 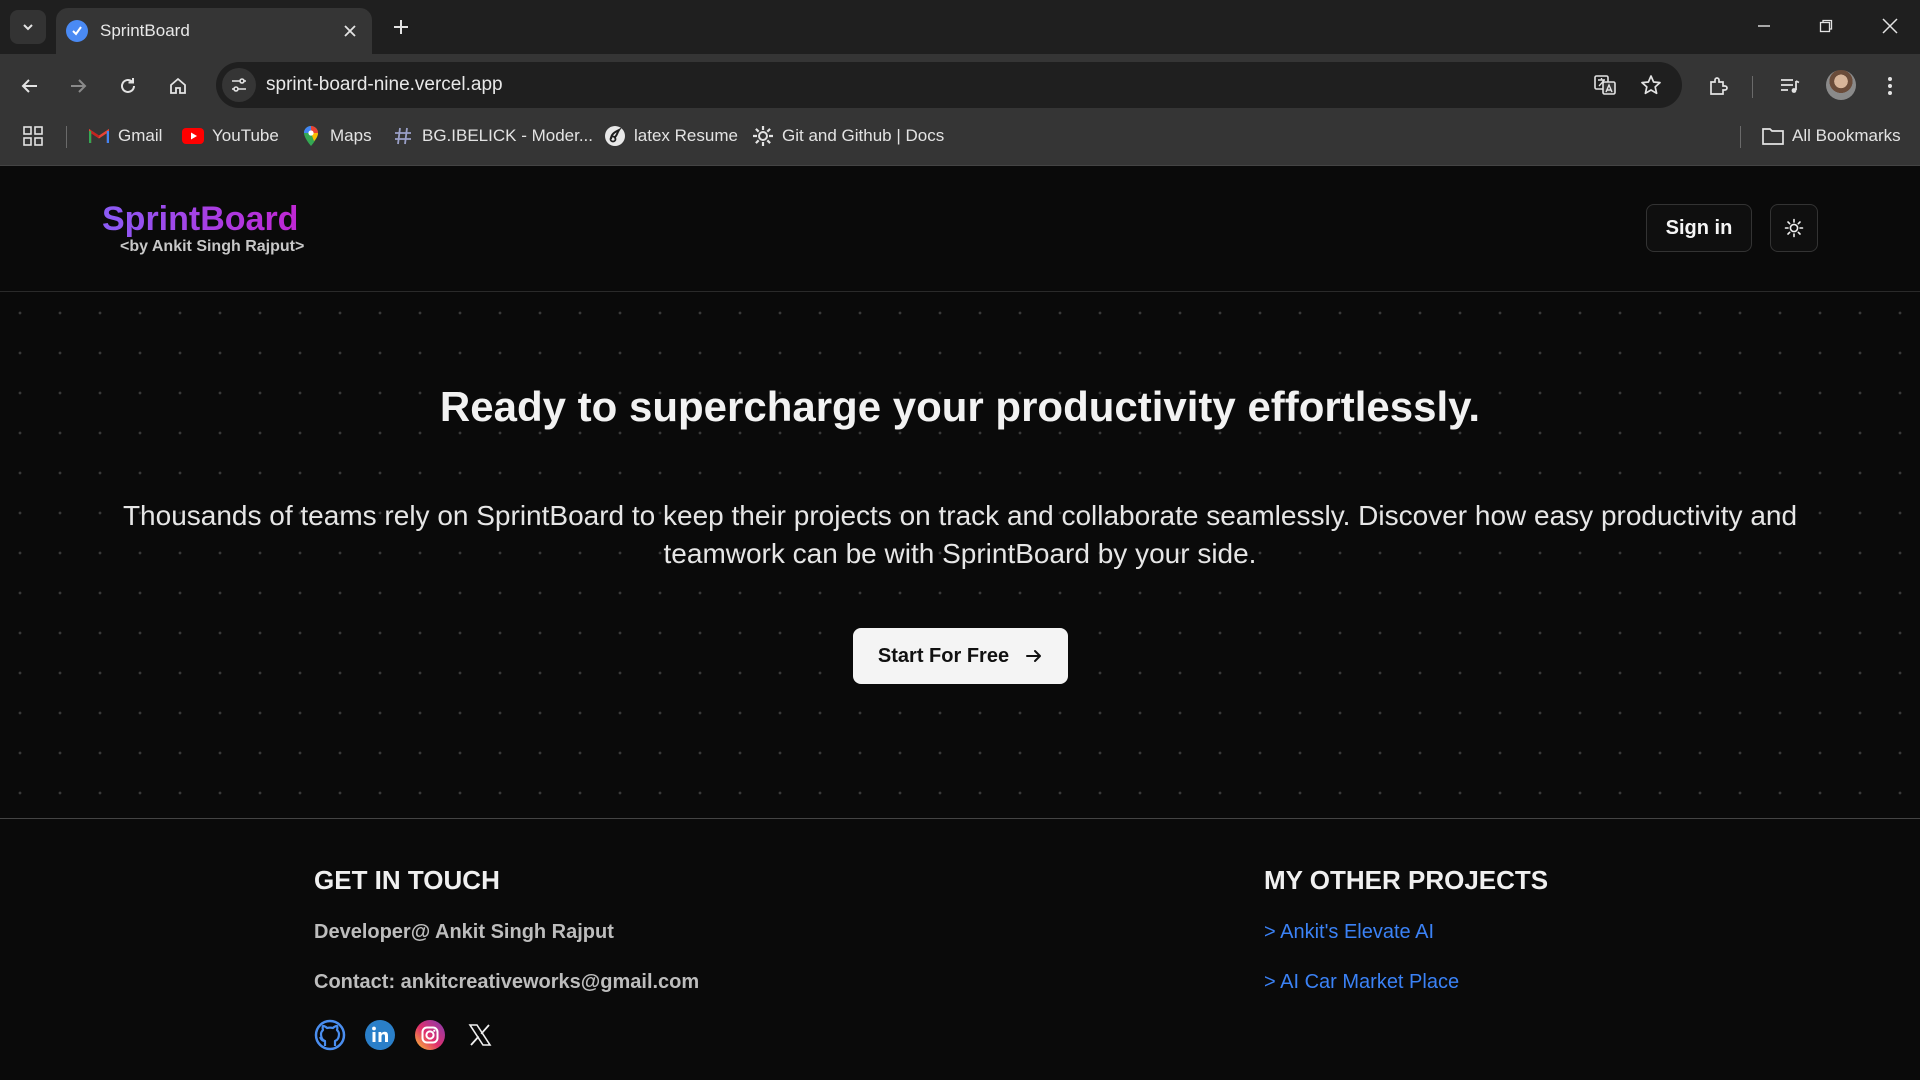 I want to click on gmail-icon, so click(x=99, y=136).